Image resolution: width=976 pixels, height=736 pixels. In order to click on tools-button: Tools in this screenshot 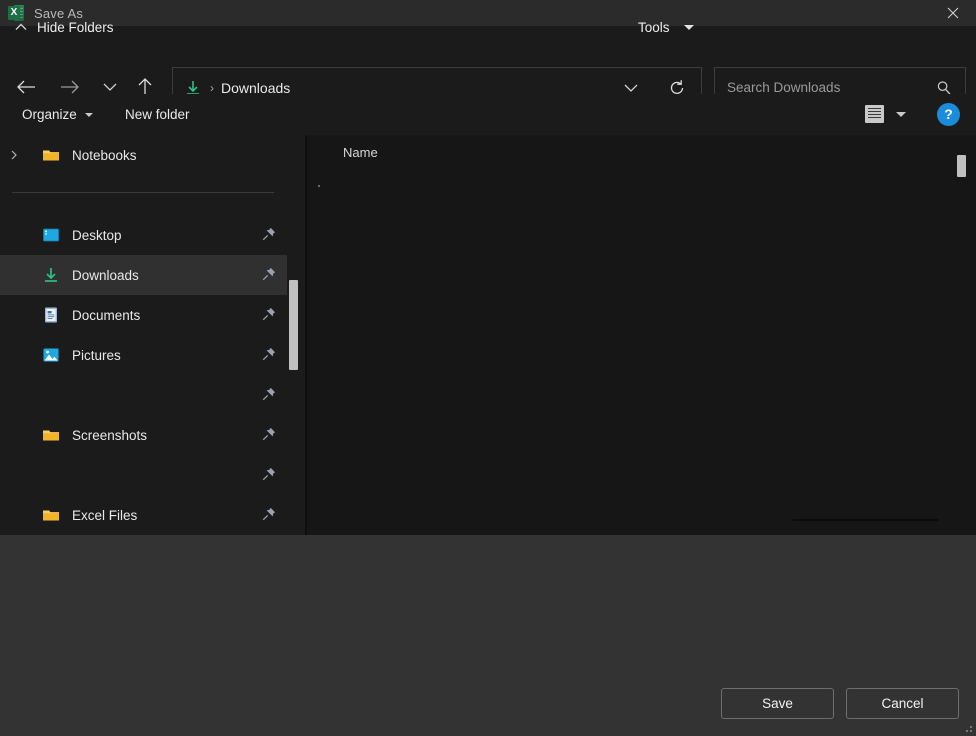, I will do `click(666, 27)`.